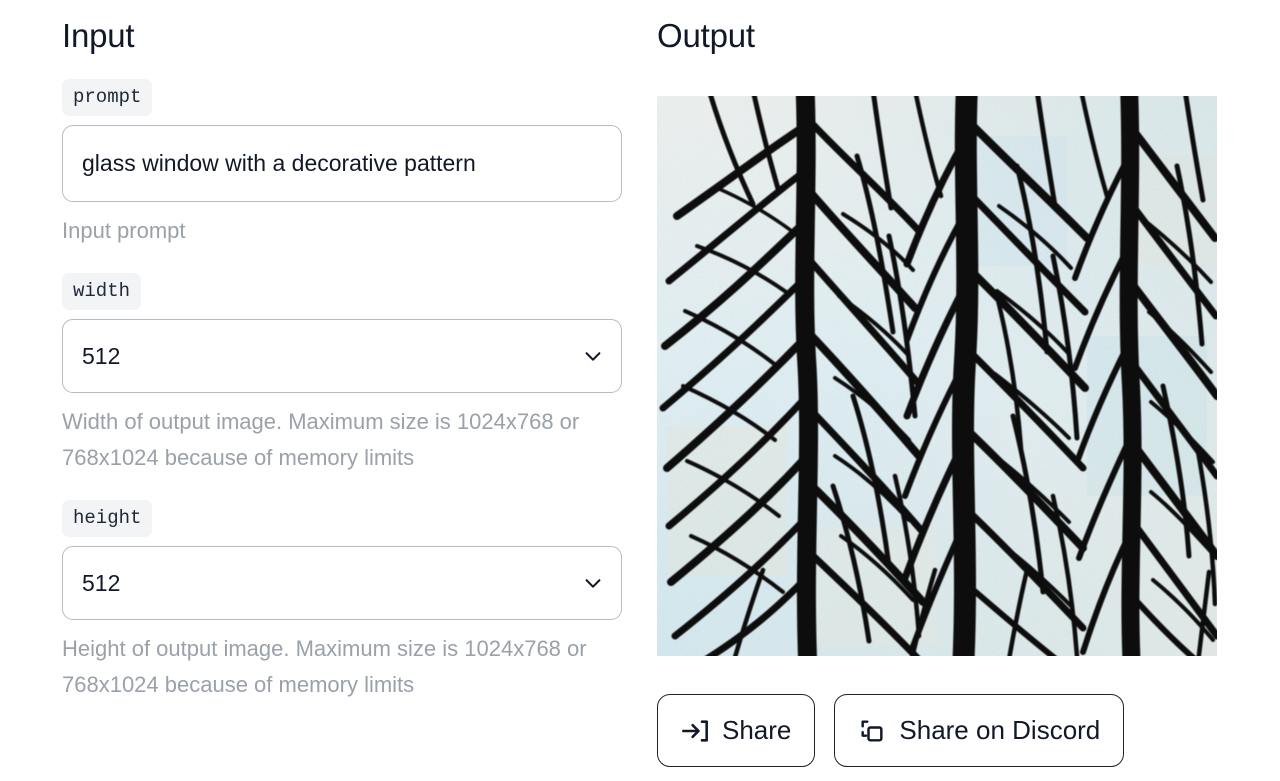 The image size is (1280, 781). Describe the element at coordinates (937, 29) in the screenshot. I see `output-column: Output` at that location.